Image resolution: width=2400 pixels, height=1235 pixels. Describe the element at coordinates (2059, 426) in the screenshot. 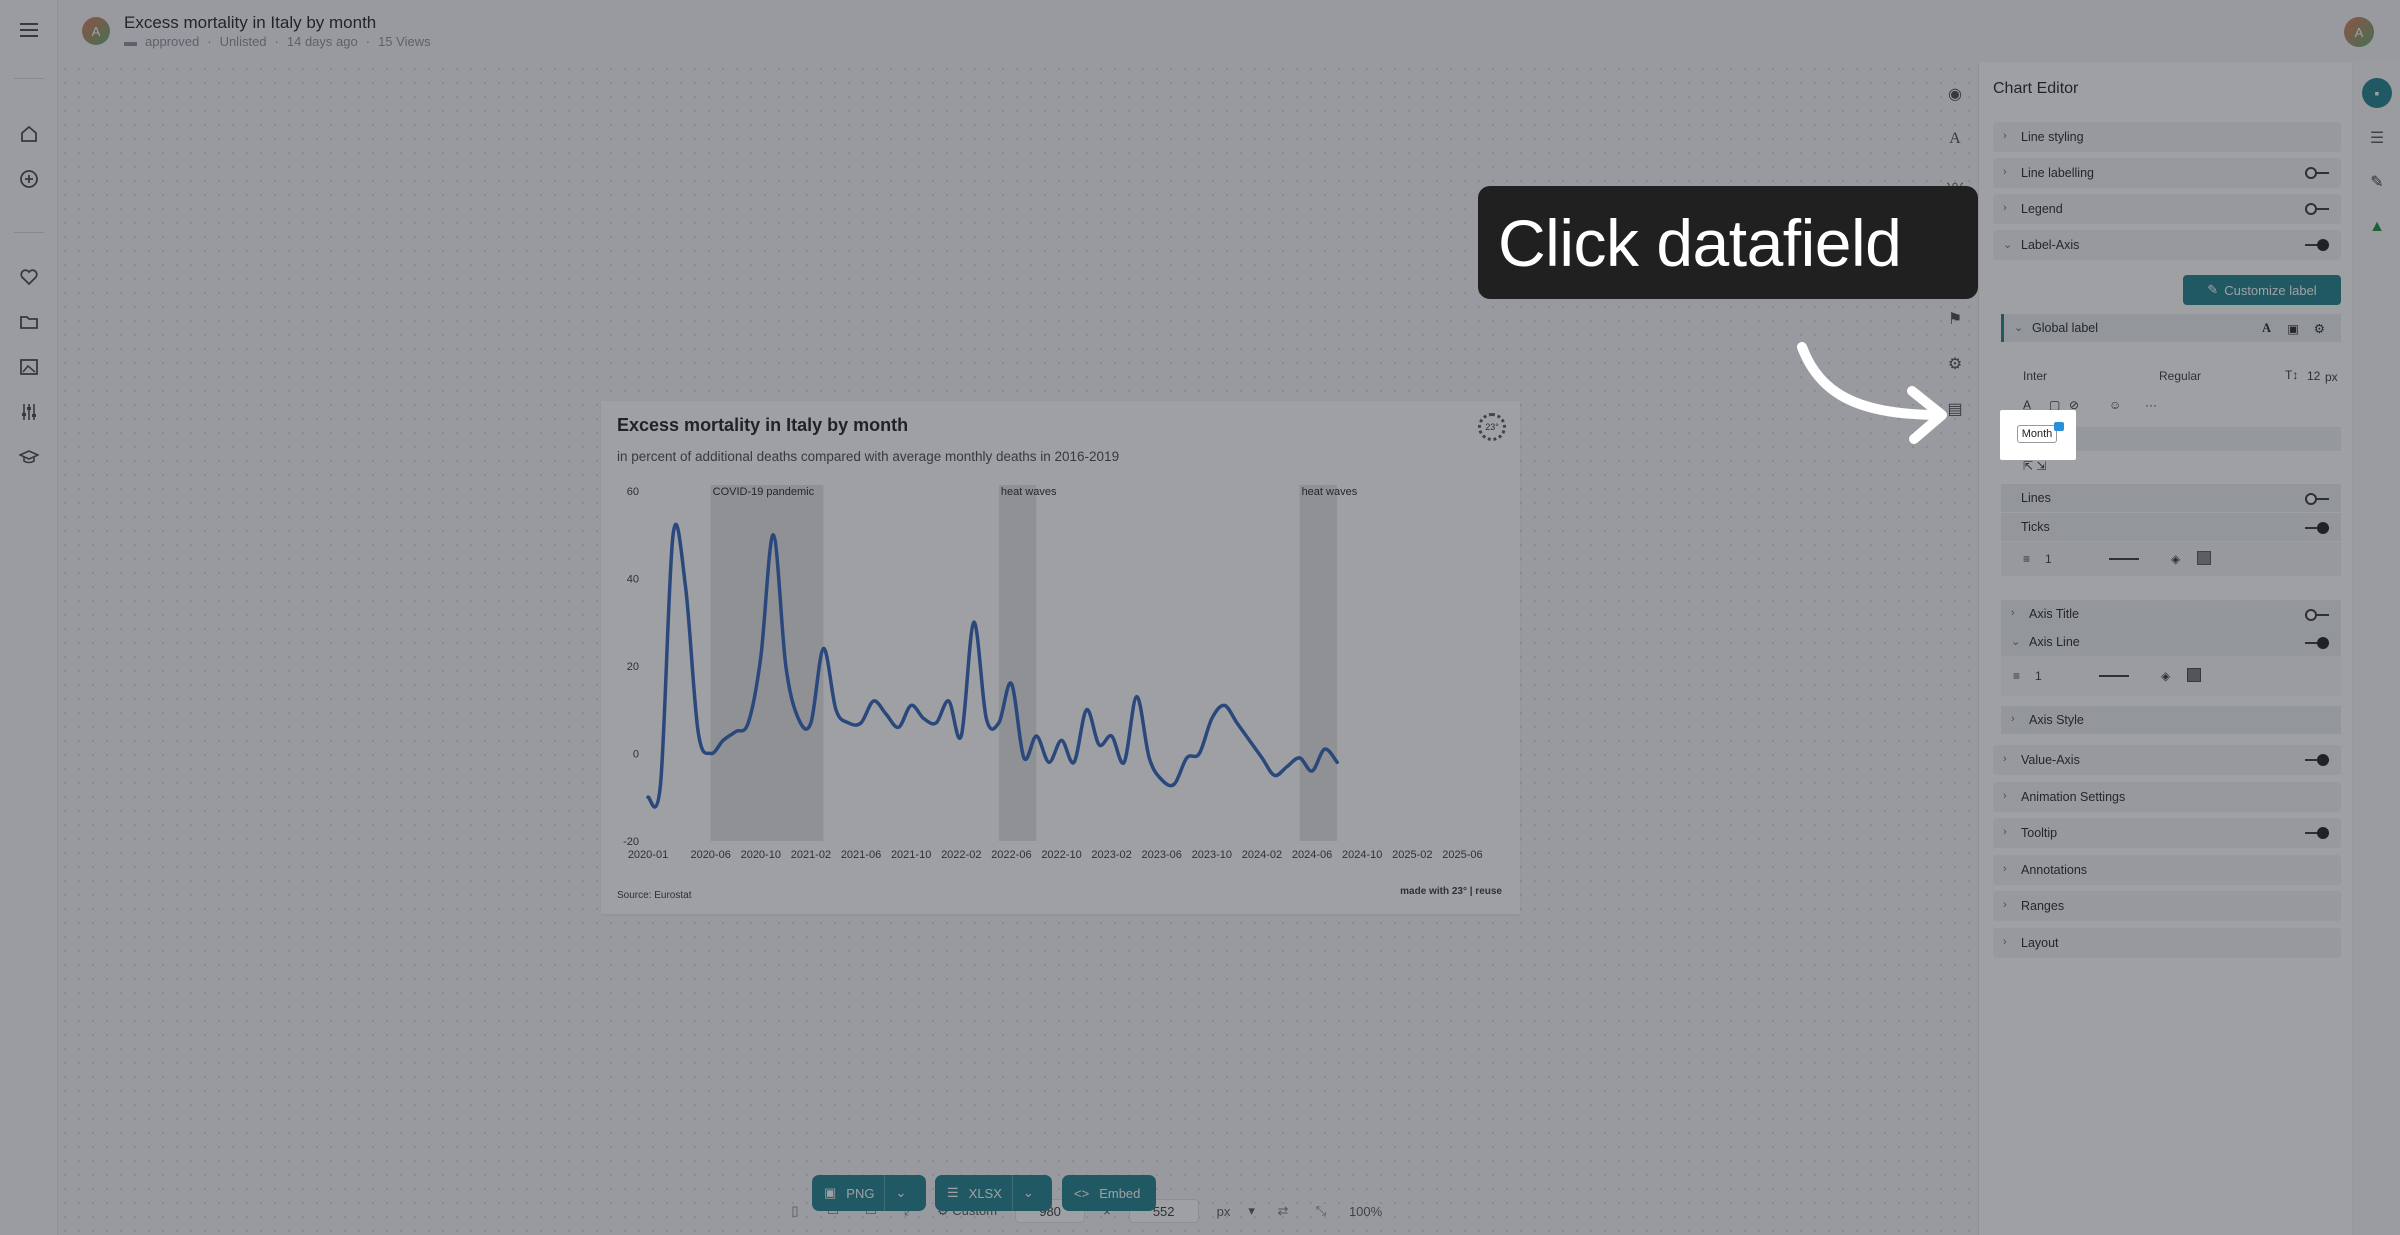

I see `cursor-icon` at that location.